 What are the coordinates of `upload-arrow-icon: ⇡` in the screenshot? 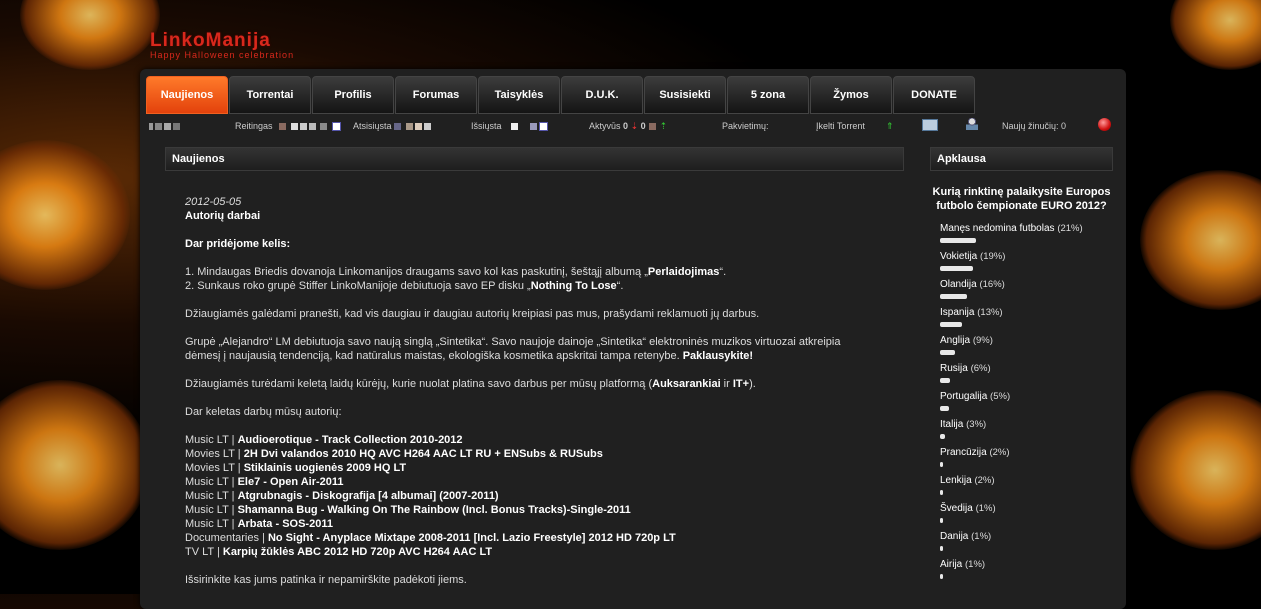 It's located at (663, 126).